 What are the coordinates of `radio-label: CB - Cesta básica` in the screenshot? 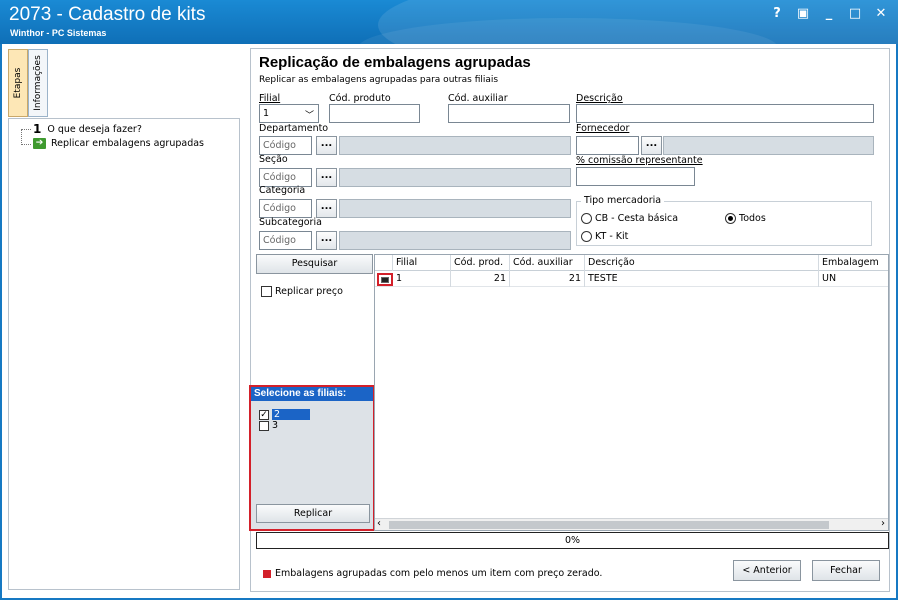 It's located at (637, 218).